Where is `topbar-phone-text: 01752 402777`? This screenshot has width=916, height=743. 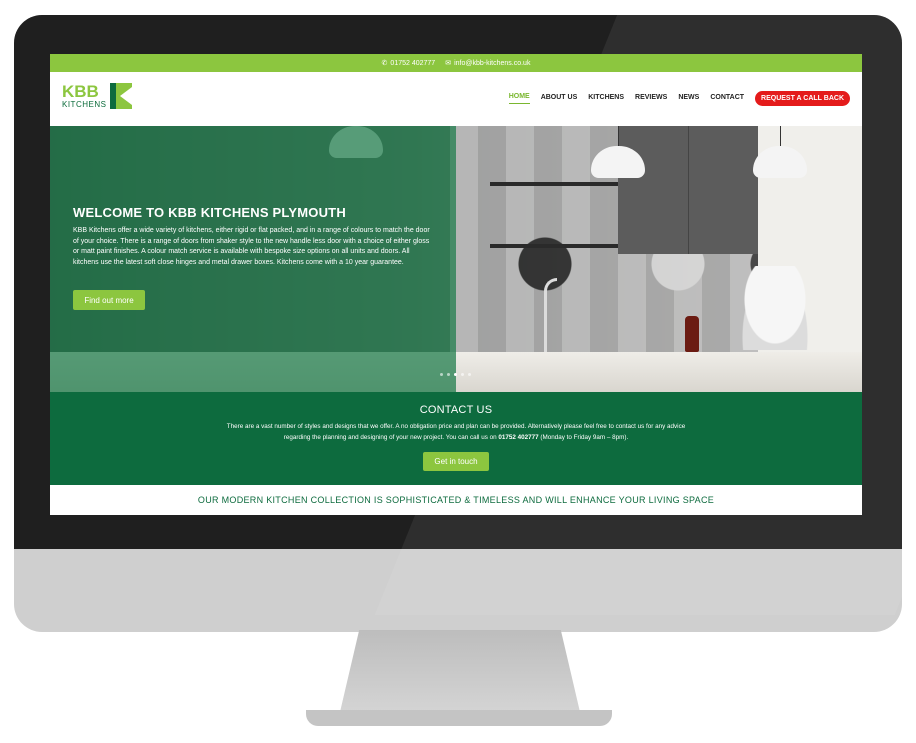 topbar-phone-text: 01752 402777 is located at coordinates (413, 63).